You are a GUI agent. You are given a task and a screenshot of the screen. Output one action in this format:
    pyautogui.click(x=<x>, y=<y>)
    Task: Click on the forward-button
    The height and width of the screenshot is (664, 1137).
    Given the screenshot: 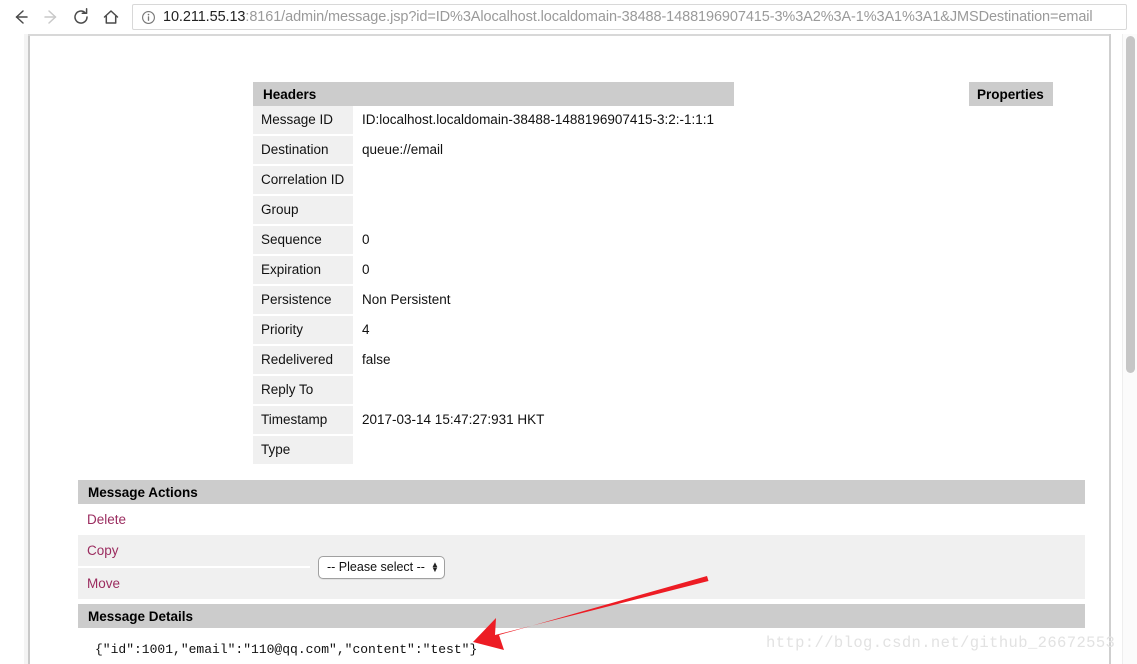 What is the action you would take?
    pyautogui.click(x=51, y=17)
    